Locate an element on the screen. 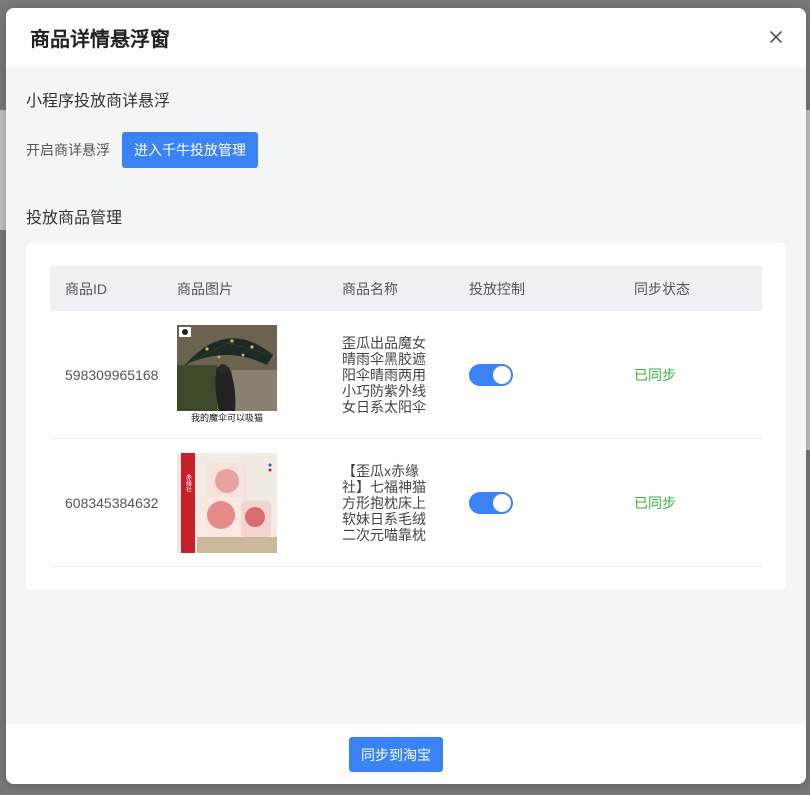  header-sync-status: 同步状态 is located at coordinates (662, 288).